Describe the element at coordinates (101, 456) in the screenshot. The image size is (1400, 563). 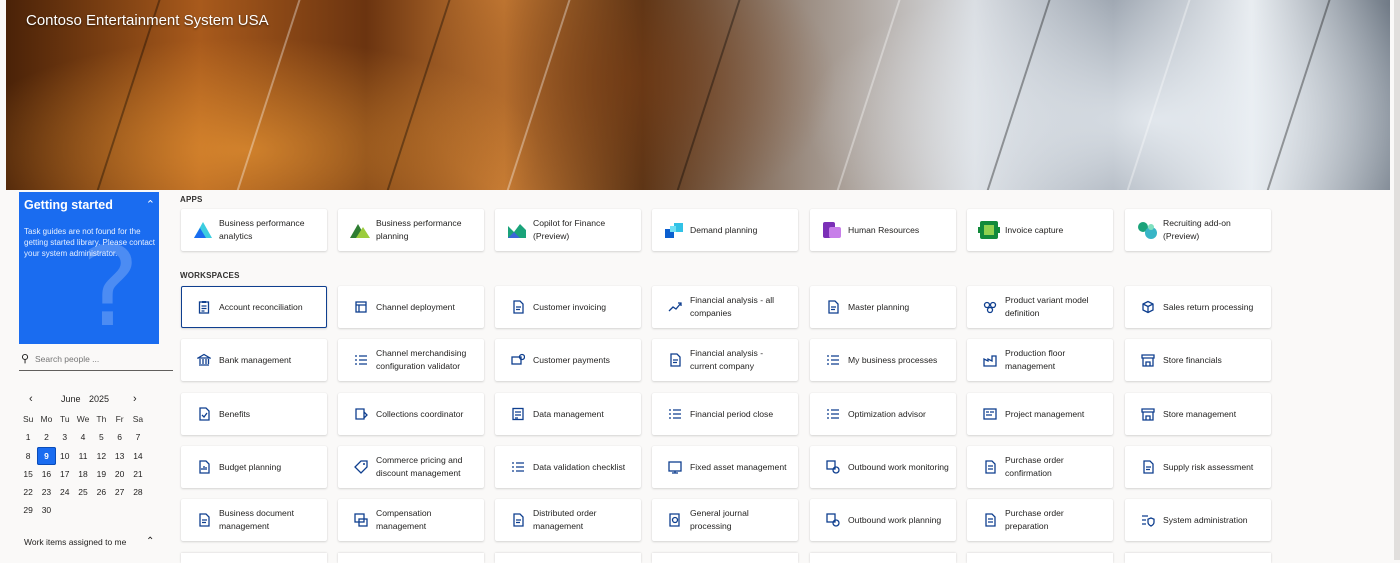
I see `calendar-day: 12` at that location.